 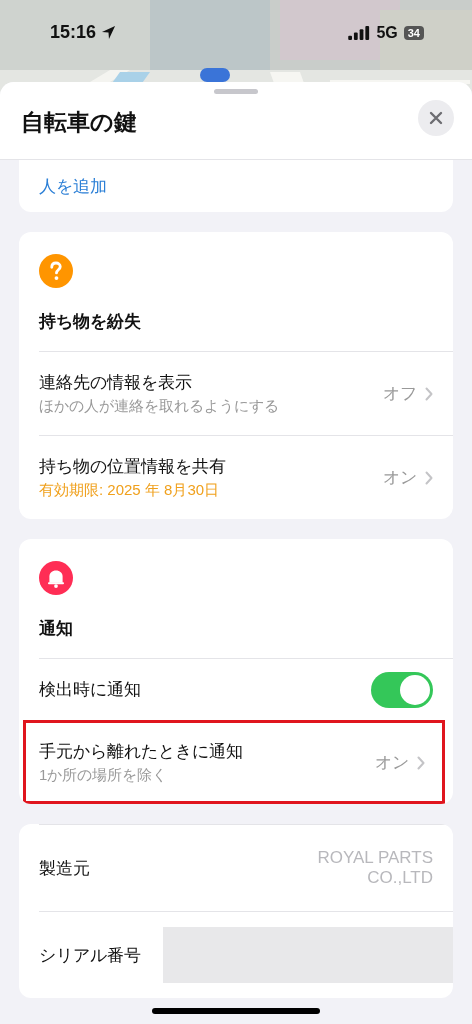 I want to click on close-icon, so click(x=436, y=117).